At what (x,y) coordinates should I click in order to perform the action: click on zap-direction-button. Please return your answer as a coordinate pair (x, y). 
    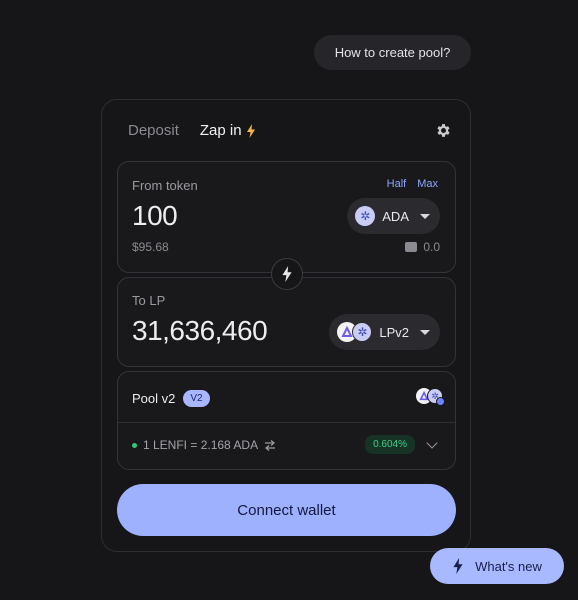
    Looking at the image, I should click on (287, 274).